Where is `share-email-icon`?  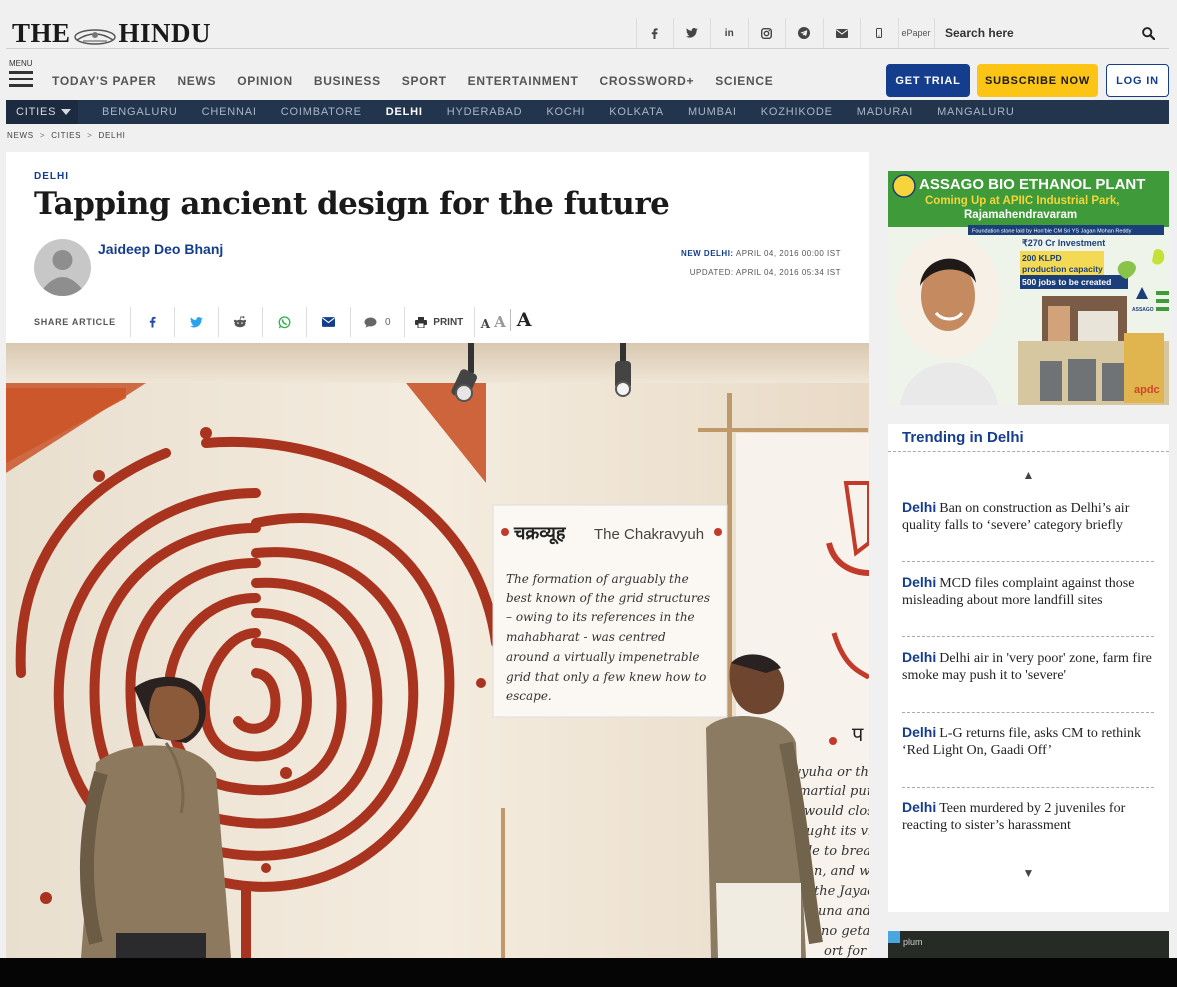 share-email-icon is located at coordinates (329, 322).